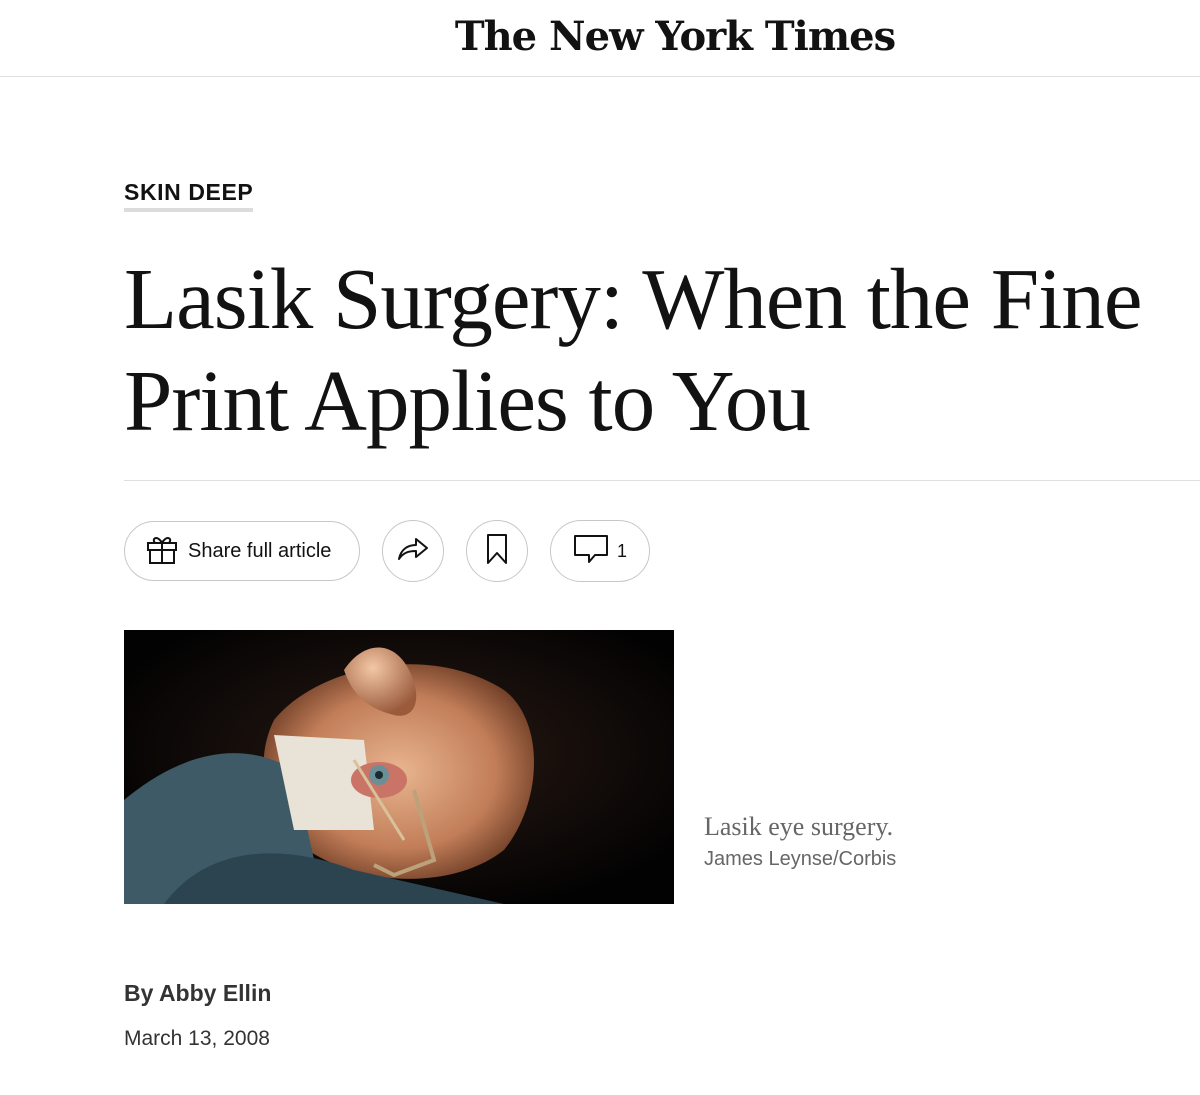 The image size is (1200, 1095). I want to click on site-logo: The New York Times, so click(675, 36).